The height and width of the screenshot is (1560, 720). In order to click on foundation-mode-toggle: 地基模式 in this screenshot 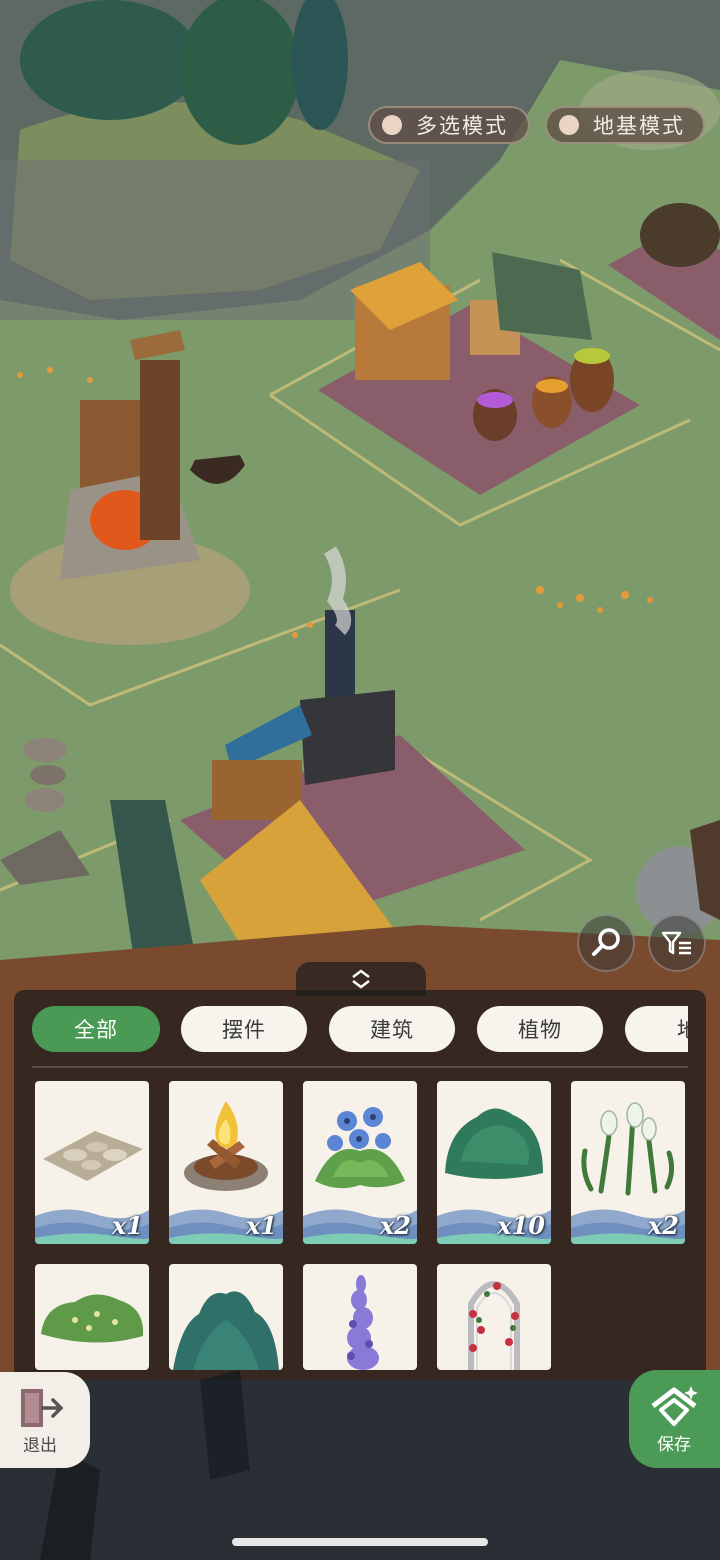, I will do `click(625, 125)`.